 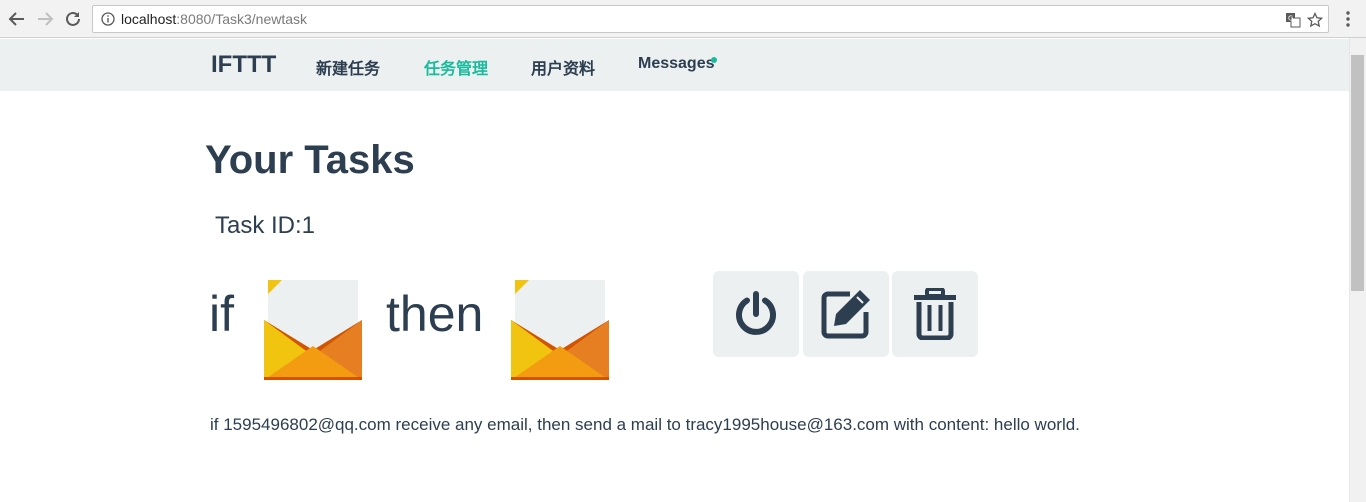 I want to click on task-id-label: Task ID:1, so click(x=265, y=225).